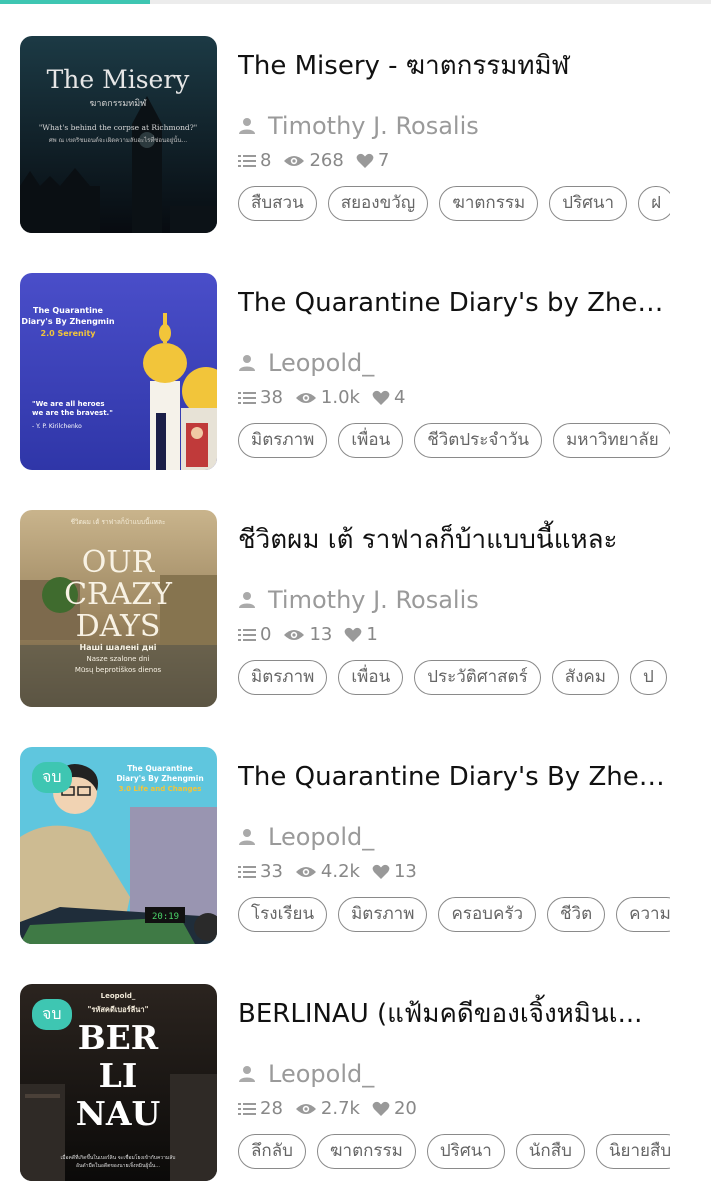 This screenshot has height=1200, width=711. I want to click on cover-title: BER, so click(118, 1037).